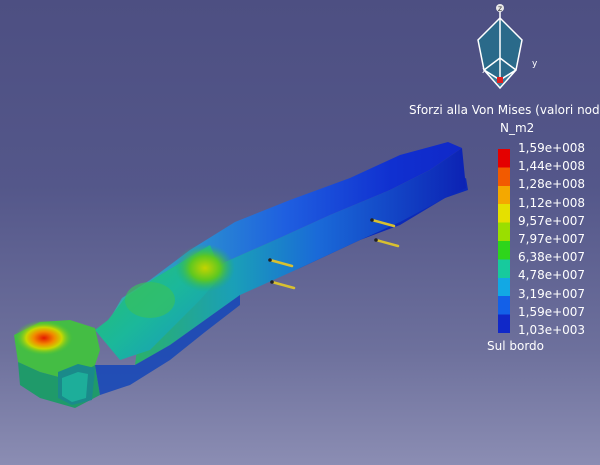 This screenshot has height=465, width=600. What do you see at coordinates (485, 71) in the screenshot?
I see `compass-x-label: x` at bounding box center [485, 71].